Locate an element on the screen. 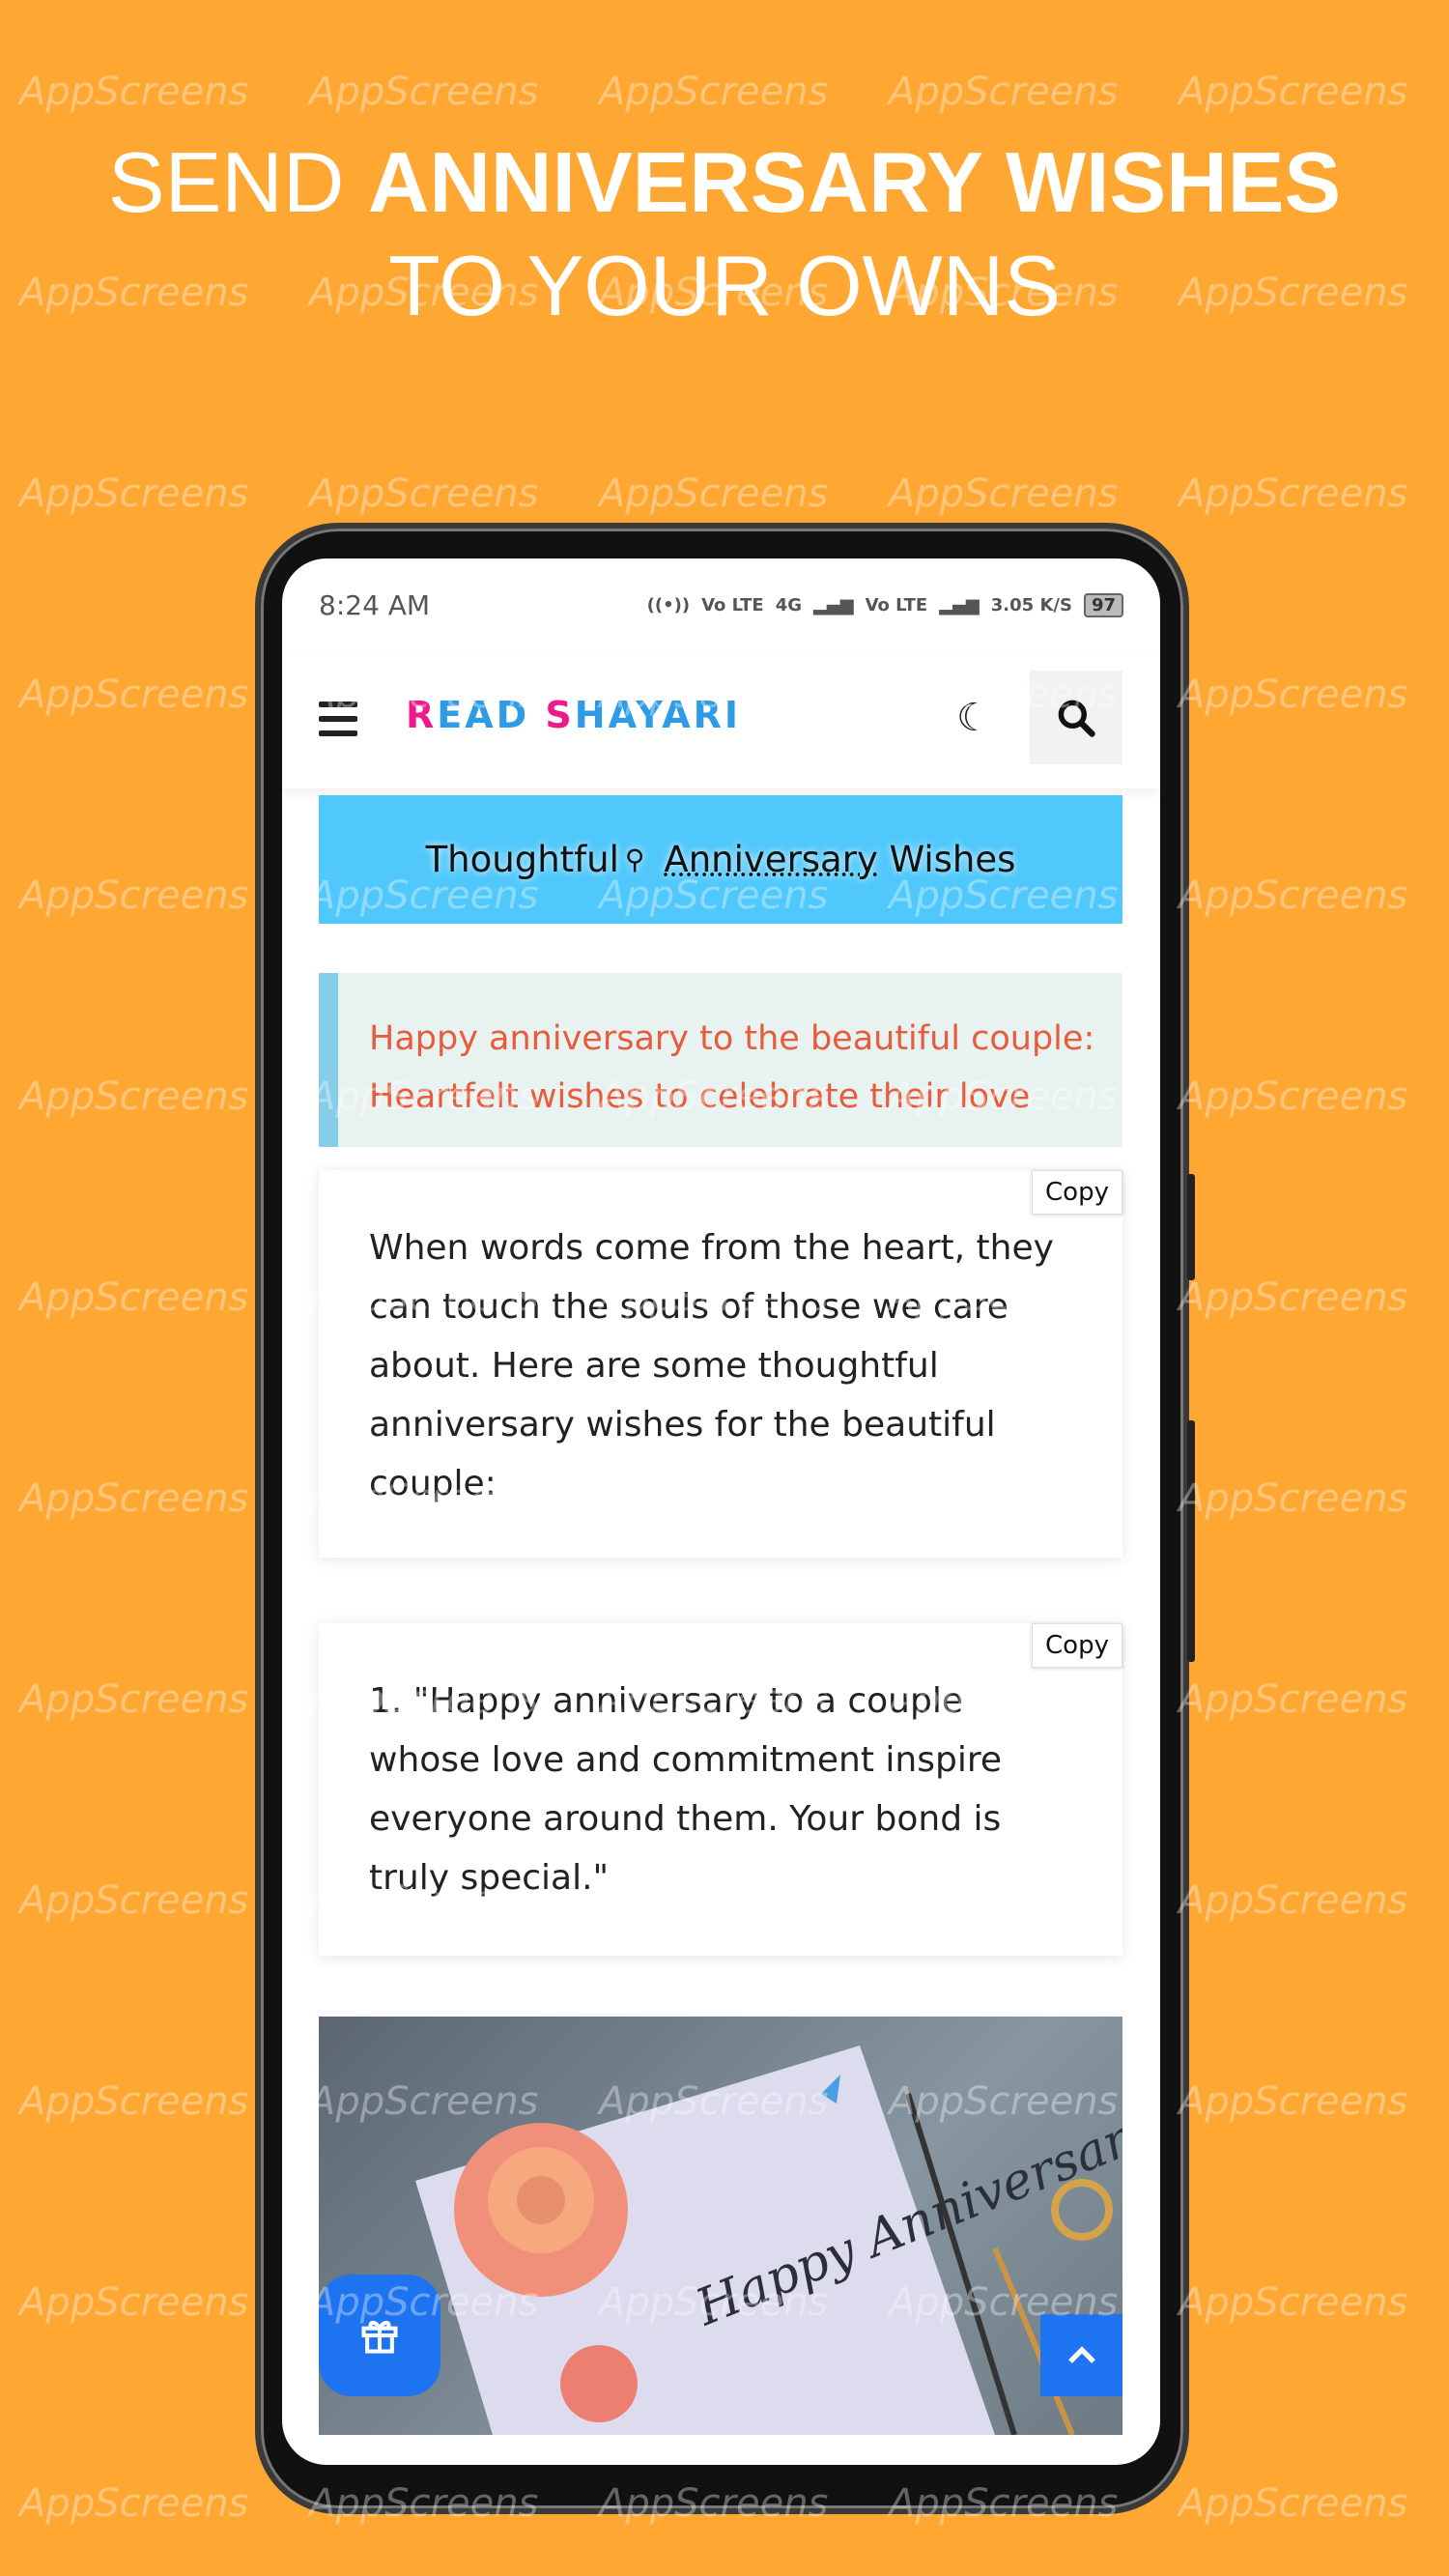 The image size is (1449, 2576). logo: READ SHAYARI is located at coordinates (573, 715).